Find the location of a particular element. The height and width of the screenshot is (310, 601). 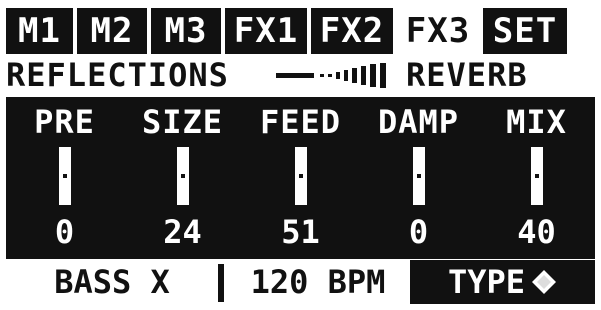

param-feed: FEED 51 is located at coordinates (300, 178).